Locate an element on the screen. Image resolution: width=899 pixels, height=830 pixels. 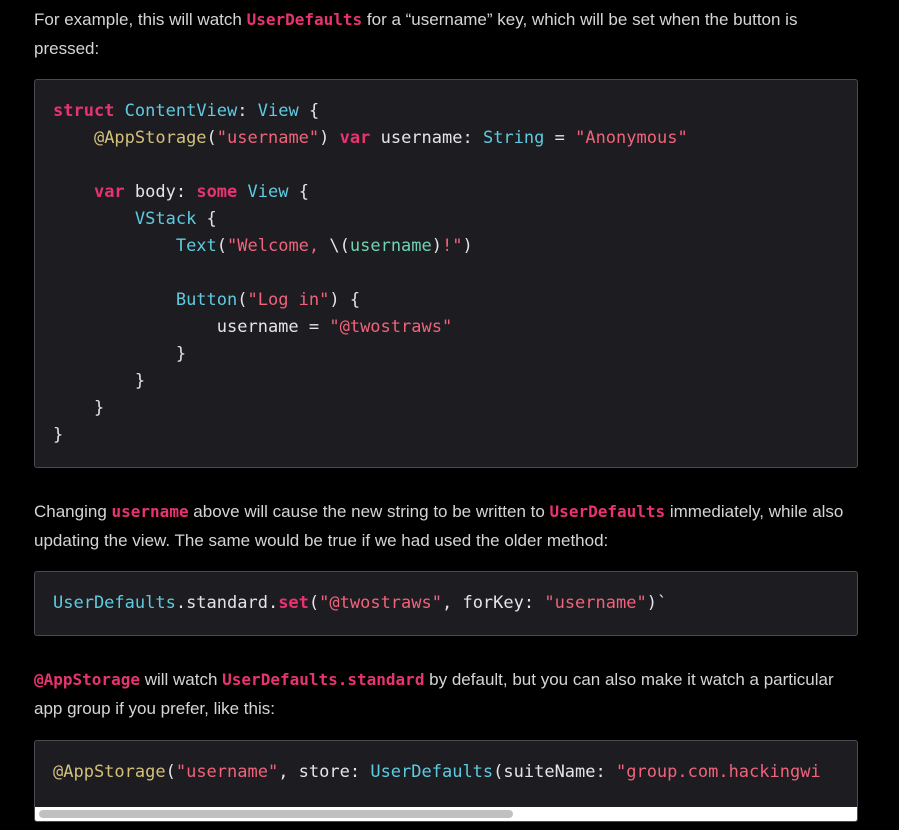
text: Changing is located at coordinates (73, 511).